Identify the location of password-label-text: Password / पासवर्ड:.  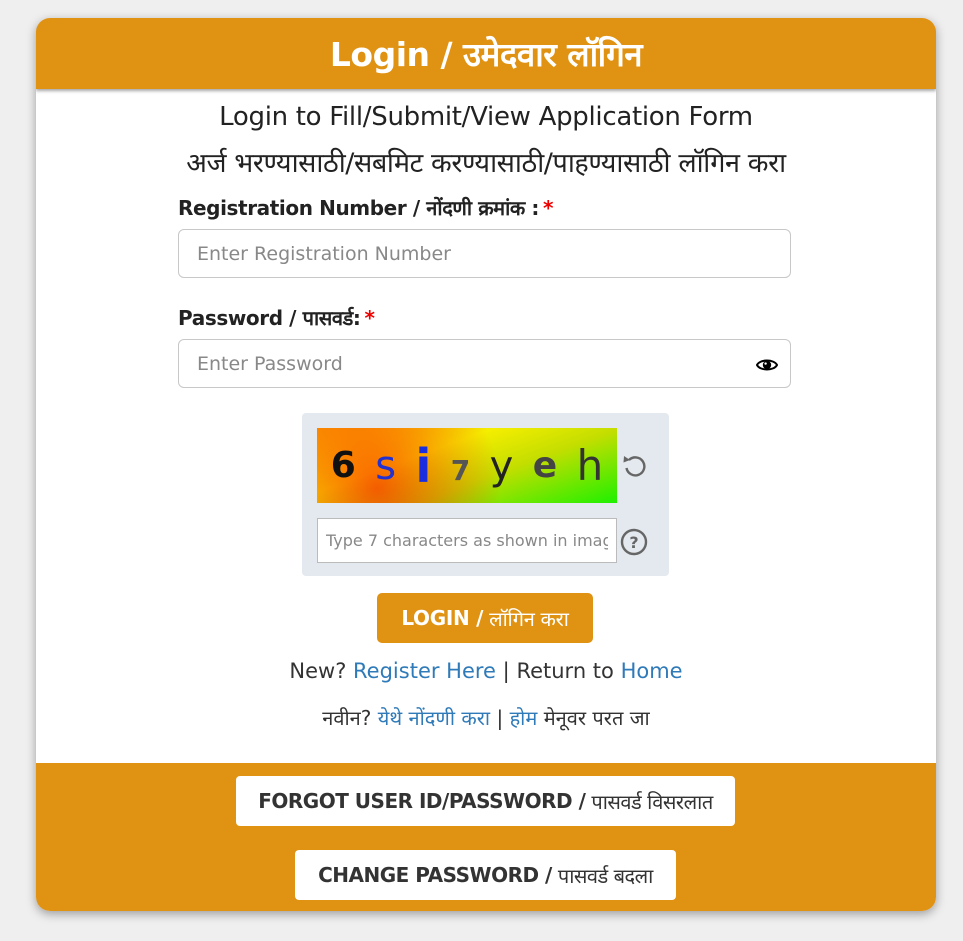
(269, 318).